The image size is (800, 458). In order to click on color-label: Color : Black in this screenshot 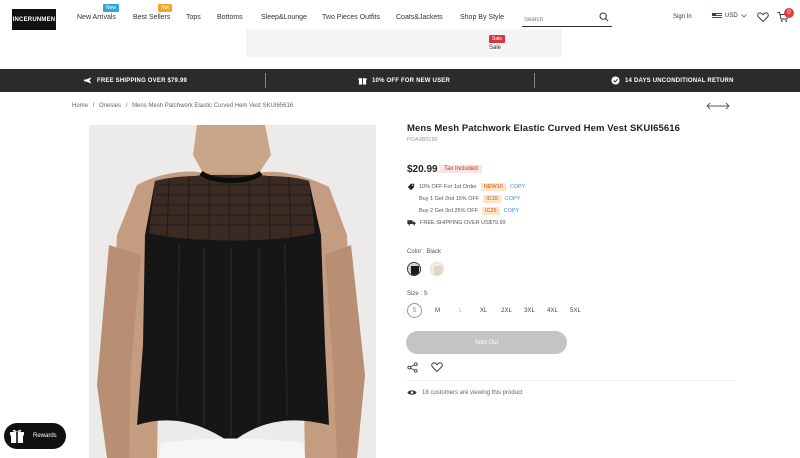, I will do `click(424, 252)`.